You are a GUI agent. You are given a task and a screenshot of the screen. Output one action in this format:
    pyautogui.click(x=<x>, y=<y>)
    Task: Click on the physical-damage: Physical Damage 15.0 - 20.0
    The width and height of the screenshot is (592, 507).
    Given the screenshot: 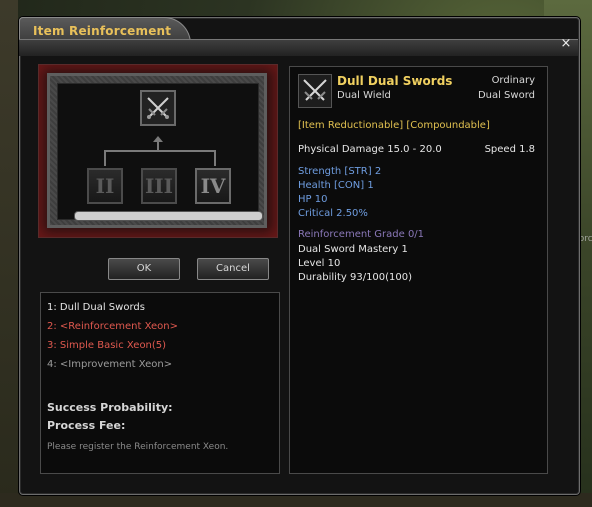 What is the action you would take?
    pyautogui.click(x=370, y=149)
    